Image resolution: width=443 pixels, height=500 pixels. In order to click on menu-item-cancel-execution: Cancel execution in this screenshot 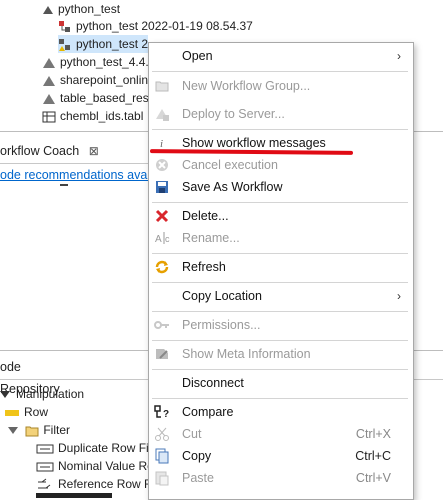, I will do `click(281, 165)`.